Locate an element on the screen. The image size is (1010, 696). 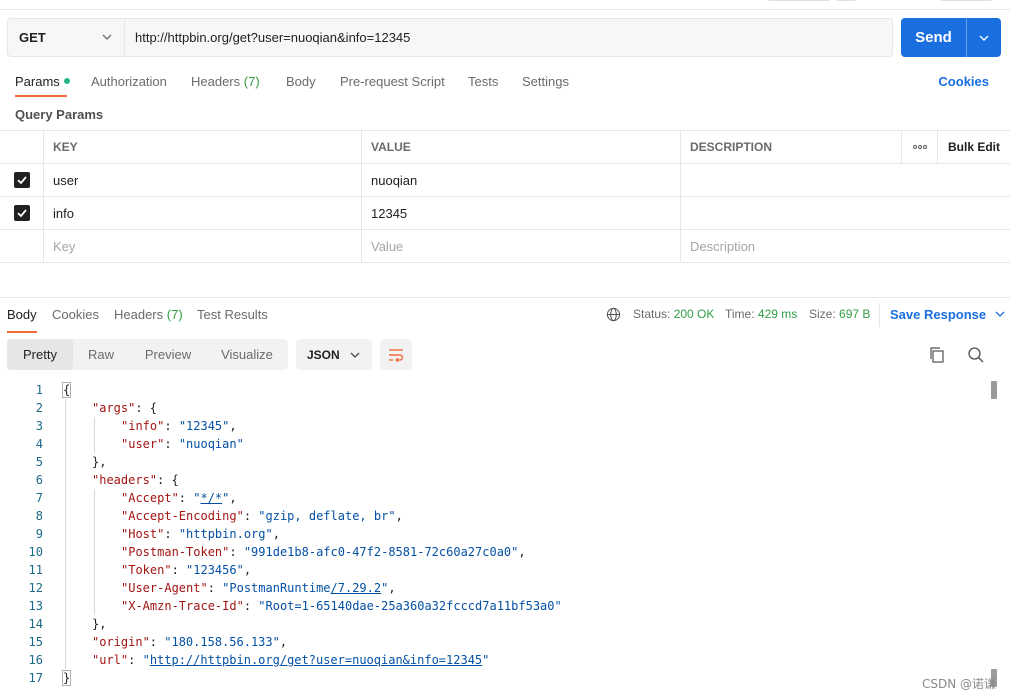
table-row: info 12345 is located at coordinates (505, 213).